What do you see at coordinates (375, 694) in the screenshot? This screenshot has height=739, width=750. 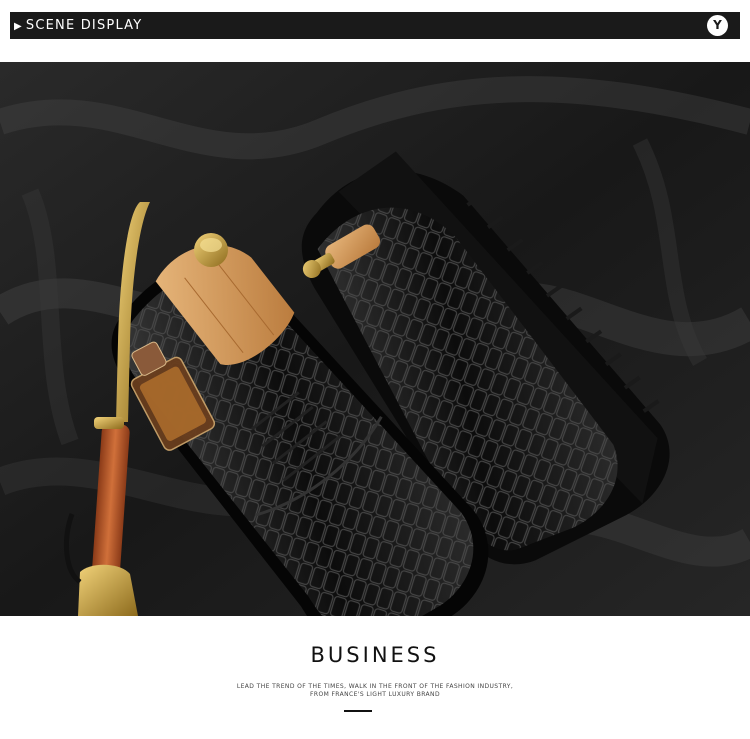 I see `caption-tagline-line-2: FROM FRANCE'S LIGHT LUXURY BRAND` at bounding box center [375, 694].